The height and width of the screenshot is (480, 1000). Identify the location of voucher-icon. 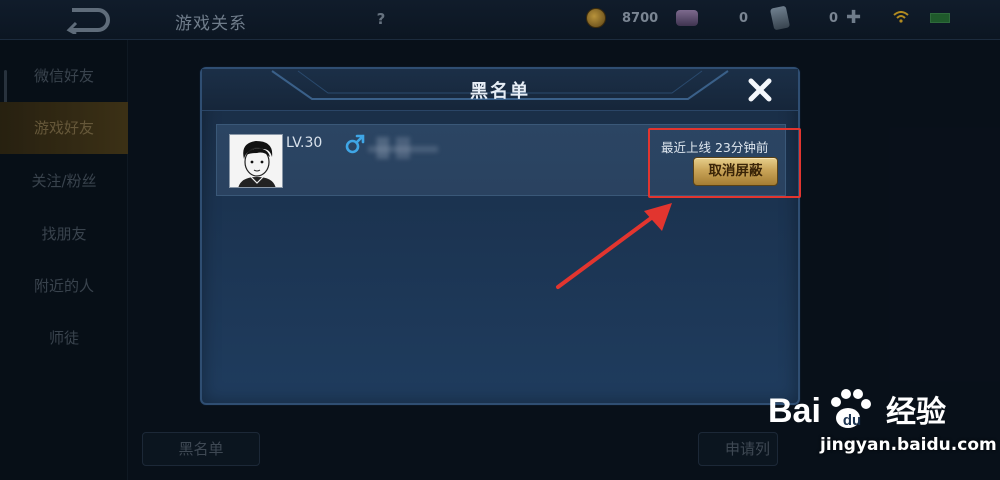
(780, 18).